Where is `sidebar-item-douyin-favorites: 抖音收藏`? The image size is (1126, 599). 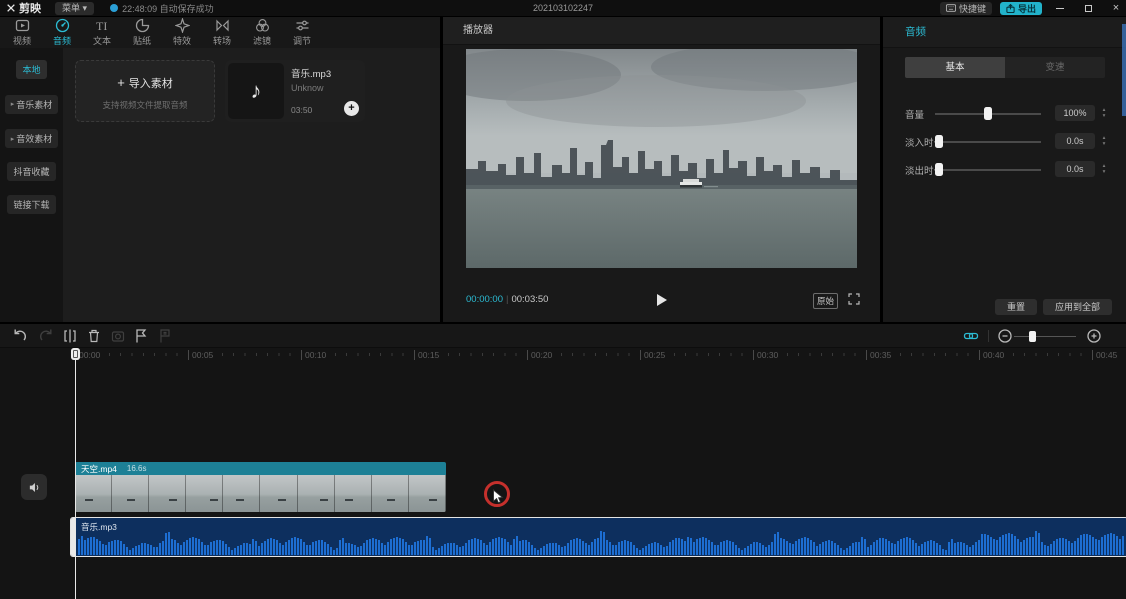
sidebar-item-douyin-favorites: 抖音收藏 is located at coordinates (31, 171).